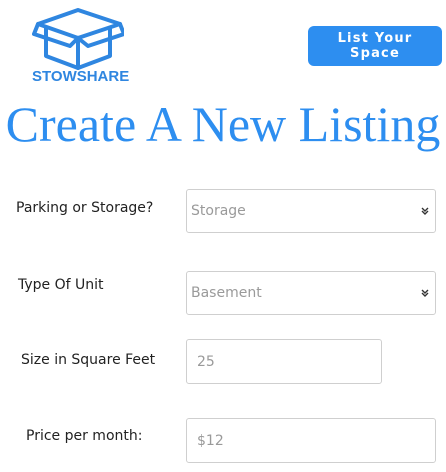  What do you see at coordinates (88, 360) in the screenshot?
I see `size-label: Size in Square Feet` at bounding box center [88, 360].